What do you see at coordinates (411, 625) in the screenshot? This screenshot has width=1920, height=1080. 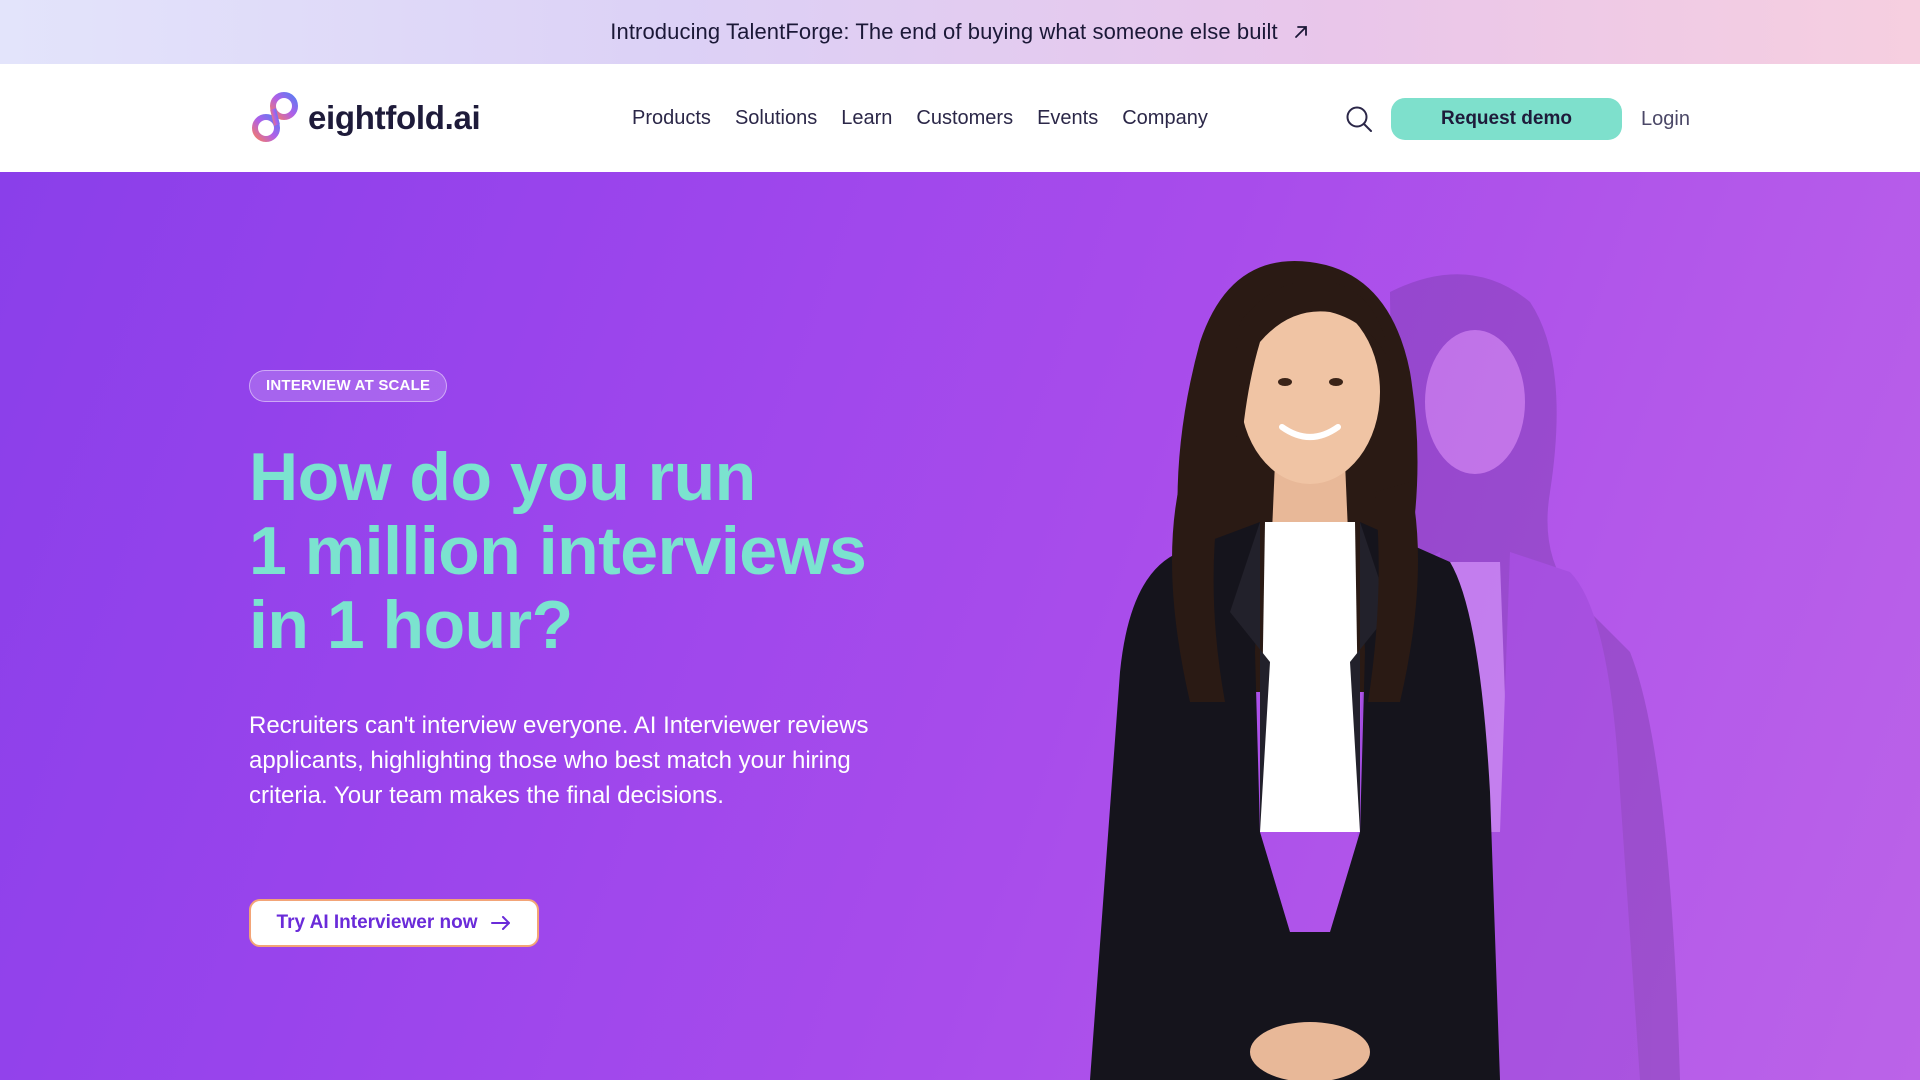 I see `headline-line-3: in 1 hour?` at bounding box center [411, 625].